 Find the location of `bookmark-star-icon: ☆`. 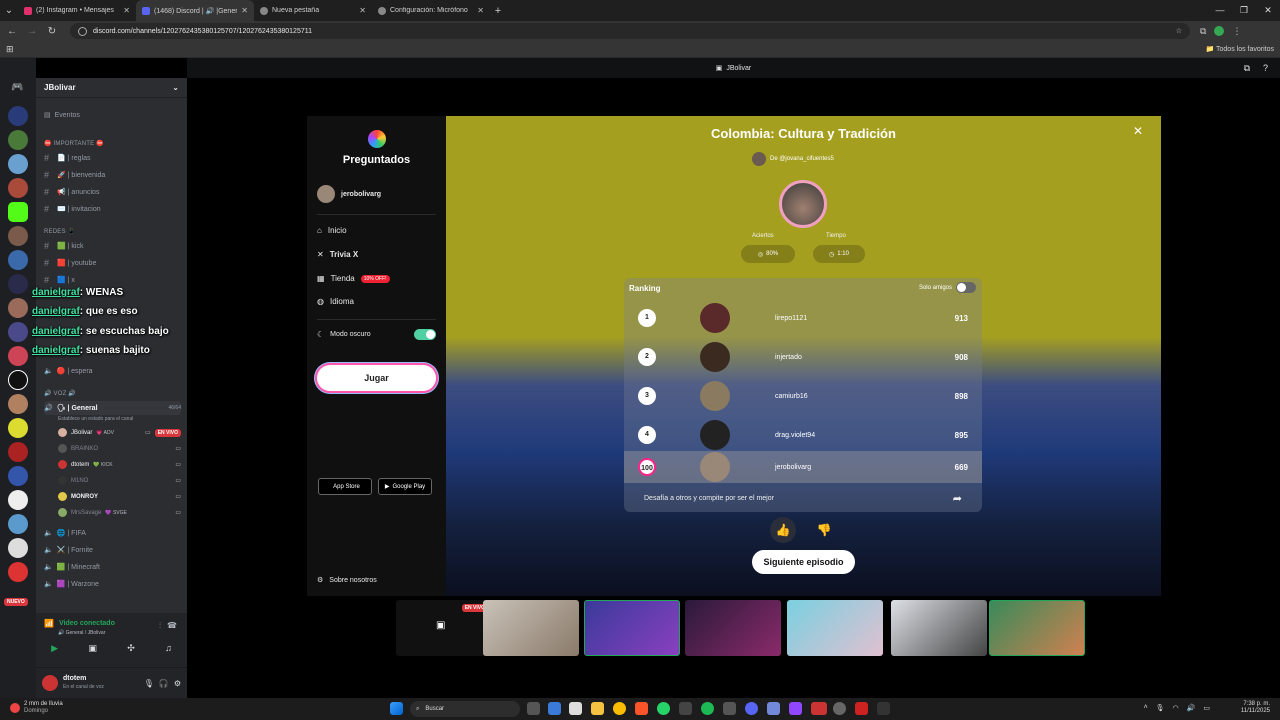

bookmark-star-icon: ☆ is located at coordinates (1179, 31).